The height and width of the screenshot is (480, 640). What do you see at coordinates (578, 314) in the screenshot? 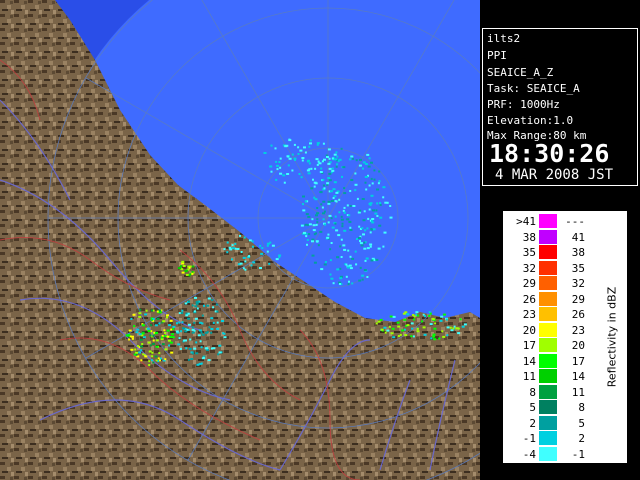
I see `legend-upper-bound: 26` at bounding box center [578, 314].